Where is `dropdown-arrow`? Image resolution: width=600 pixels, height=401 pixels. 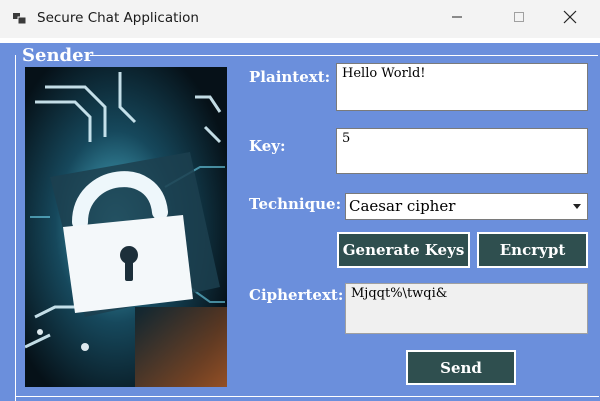 dropdown-arrow is located at coordinates (577, 206).